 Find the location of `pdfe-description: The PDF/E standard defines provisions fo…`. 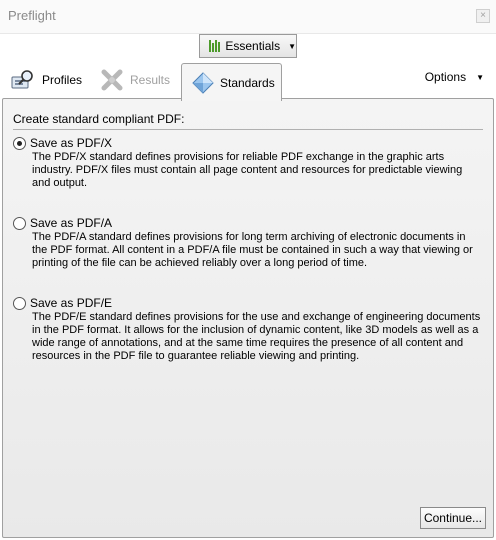

pdfe-description: The PDF/E standard defines provisions fo… is located at coordinates (256, 336).